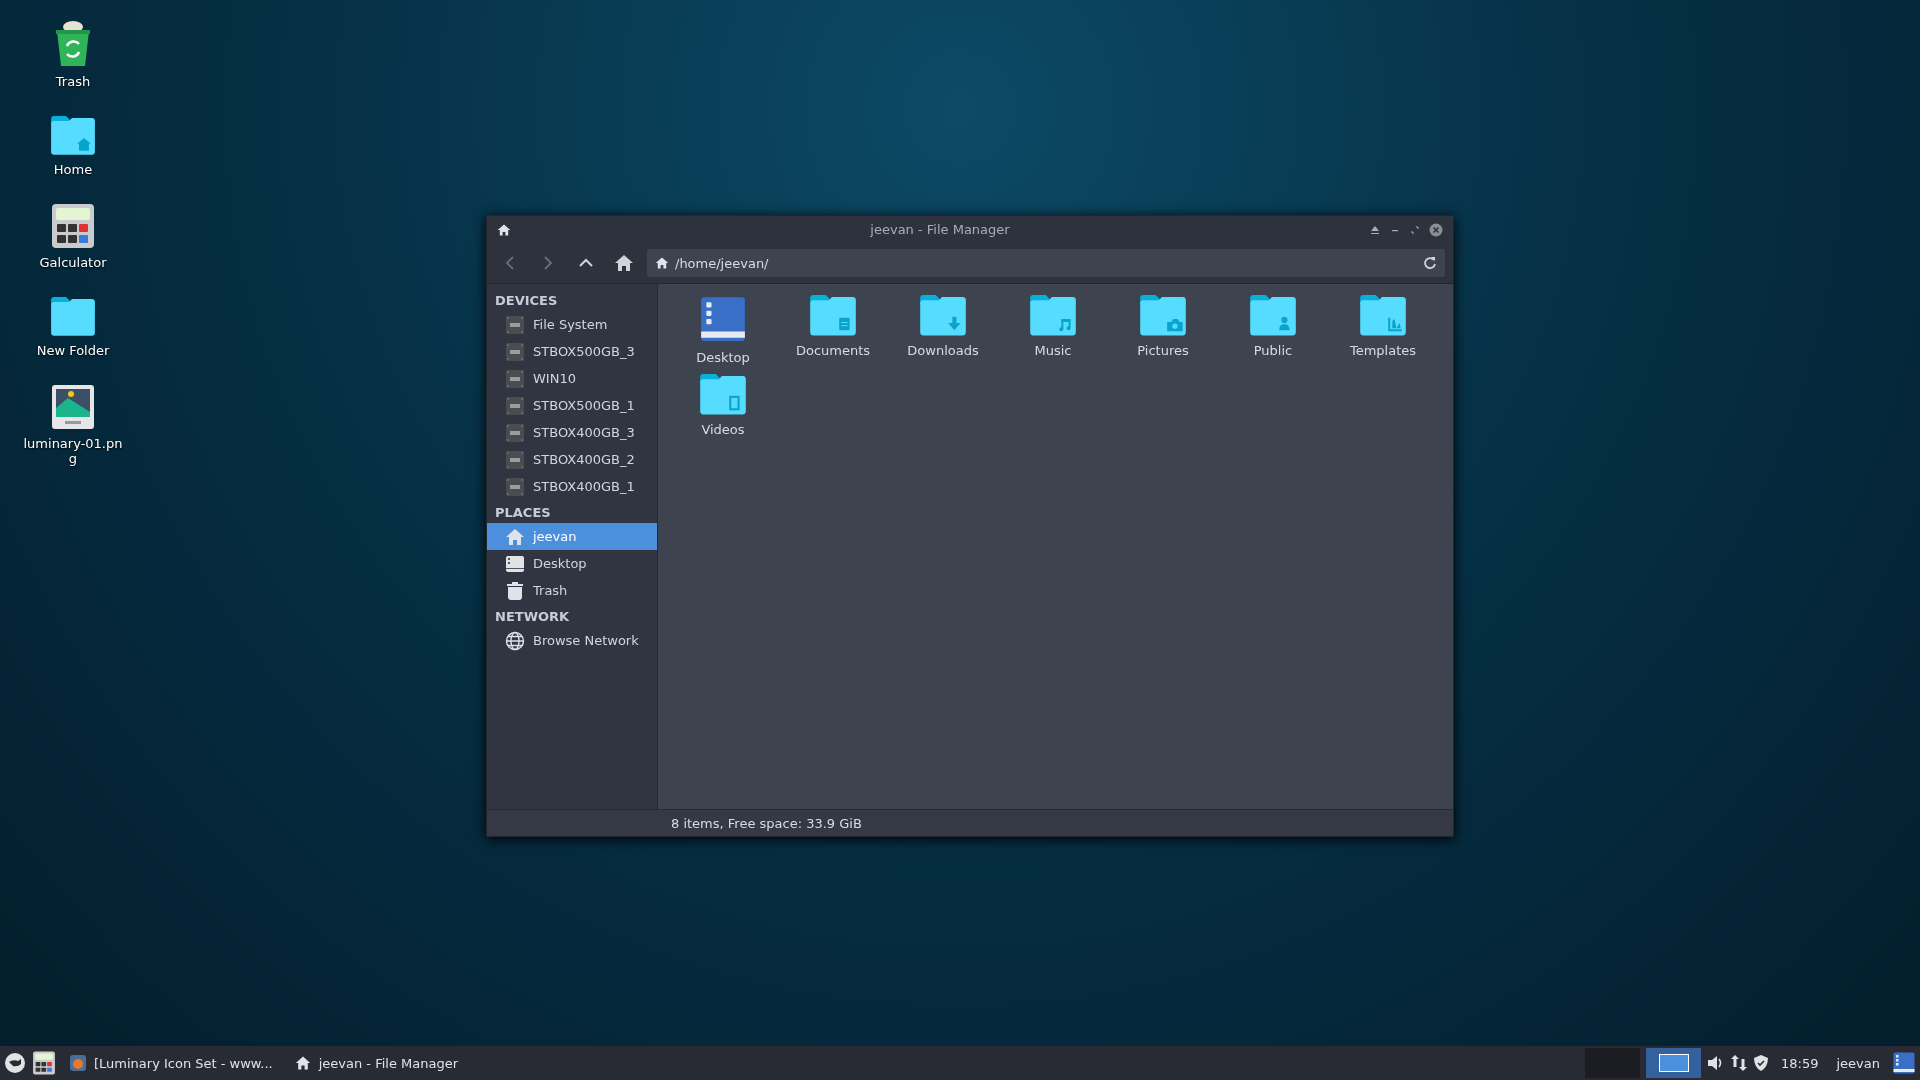  What do you see at coordinates (572, 563) in the screenshot?
I see `sidebar-item: Desktop` at bounding box center [572, 563].